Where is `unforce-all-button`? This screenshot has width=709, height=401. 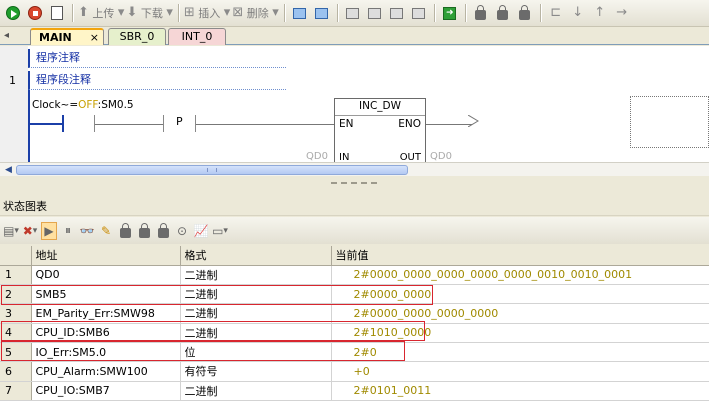 unforce-all-button is located at coordinates (163, 231).